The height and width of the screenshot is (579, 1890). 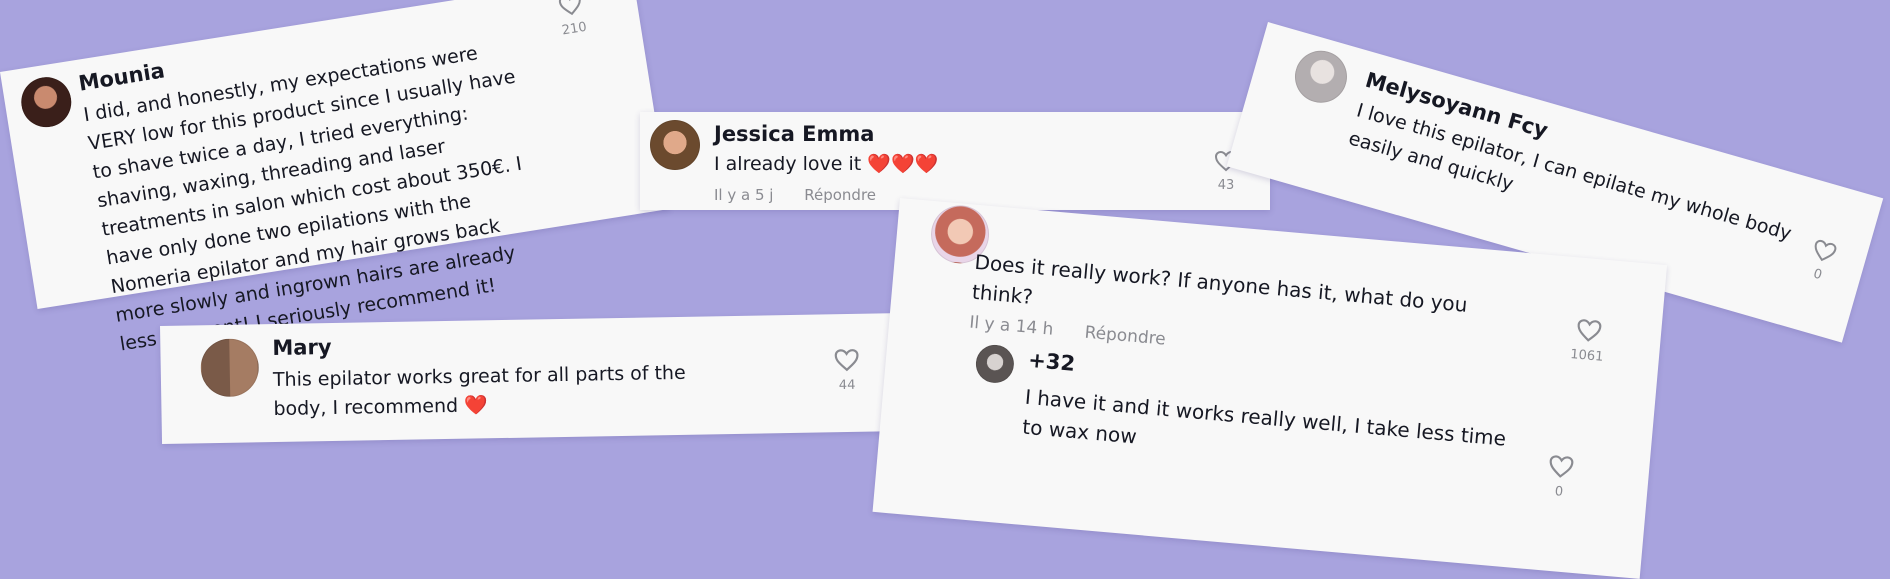 I want to click on avatar-reply32, so click(x=995, y=364).